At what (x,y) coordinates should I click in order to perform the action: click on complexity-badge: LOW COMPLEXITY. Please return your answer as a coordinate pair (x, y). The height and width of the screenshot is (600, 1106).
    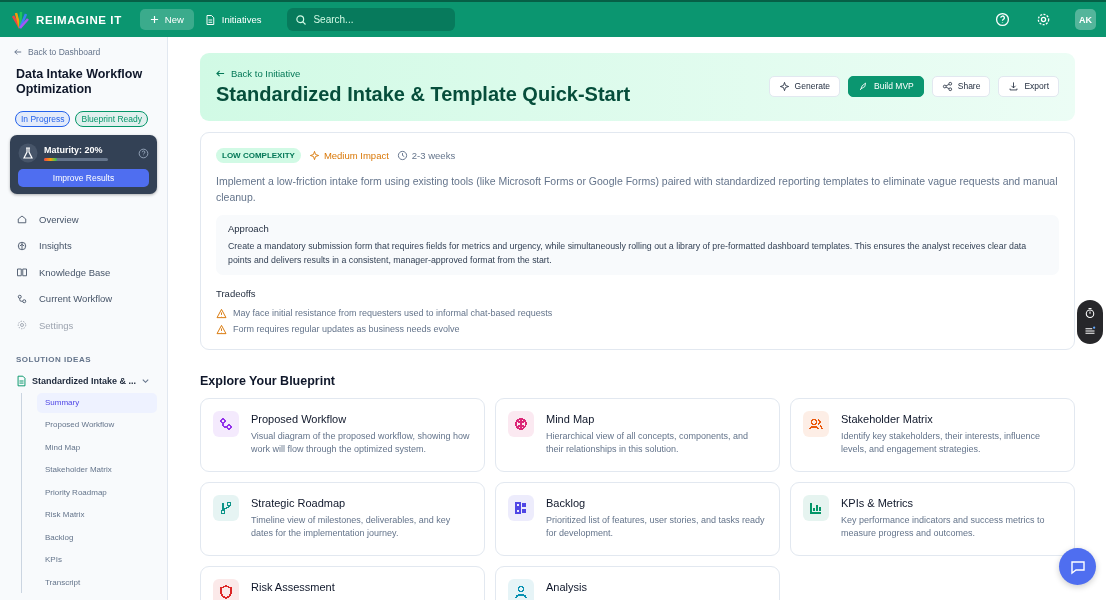
    Looking at the image, I should click on (258, 155).